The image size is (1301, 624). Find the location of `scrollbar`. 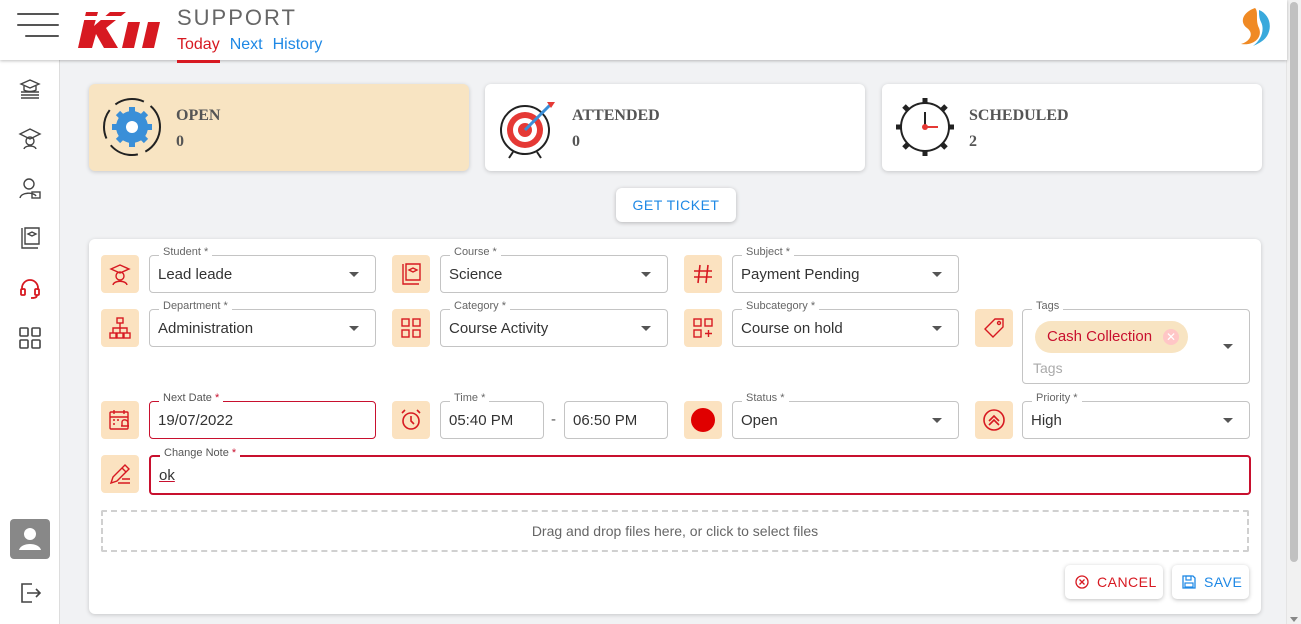

scrollbar is located at coordinates (1293, 312).